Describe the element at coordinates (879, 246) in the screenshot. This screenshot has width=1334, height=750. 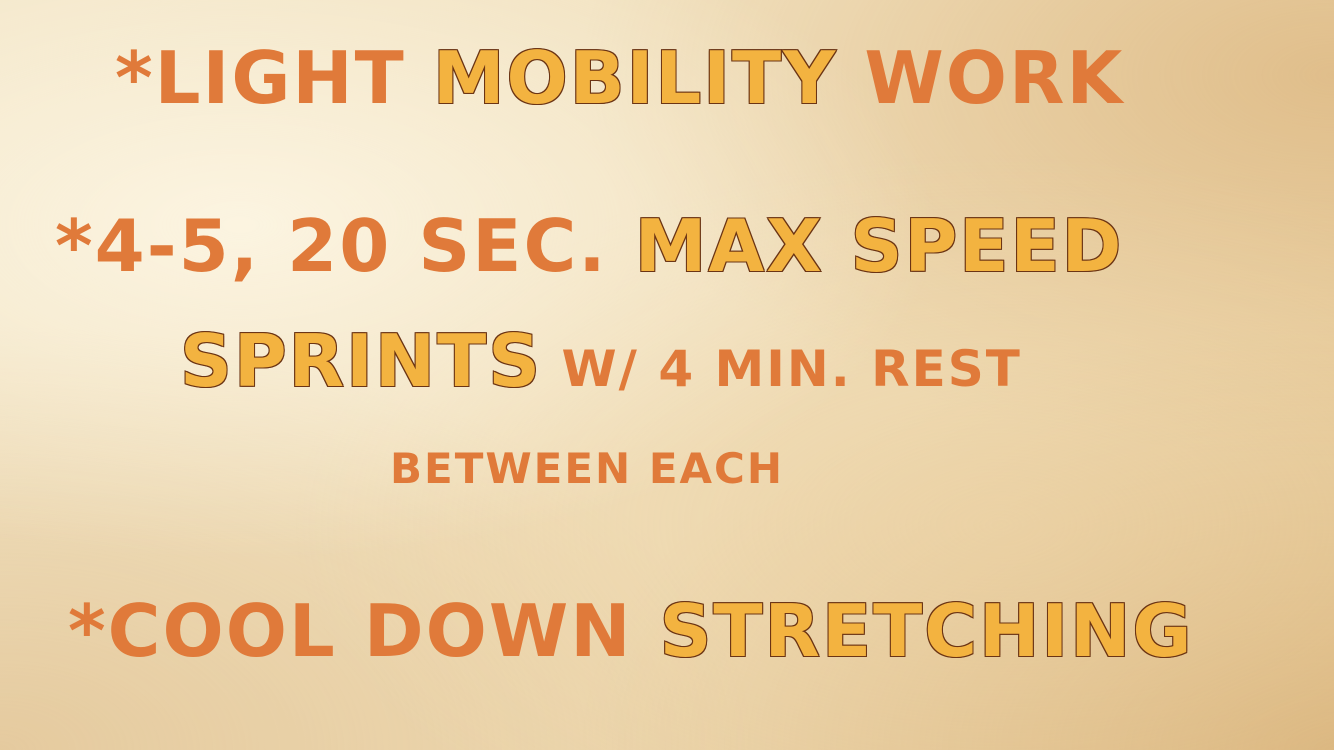
I see `text-max-speed: Max Speed` at that location.